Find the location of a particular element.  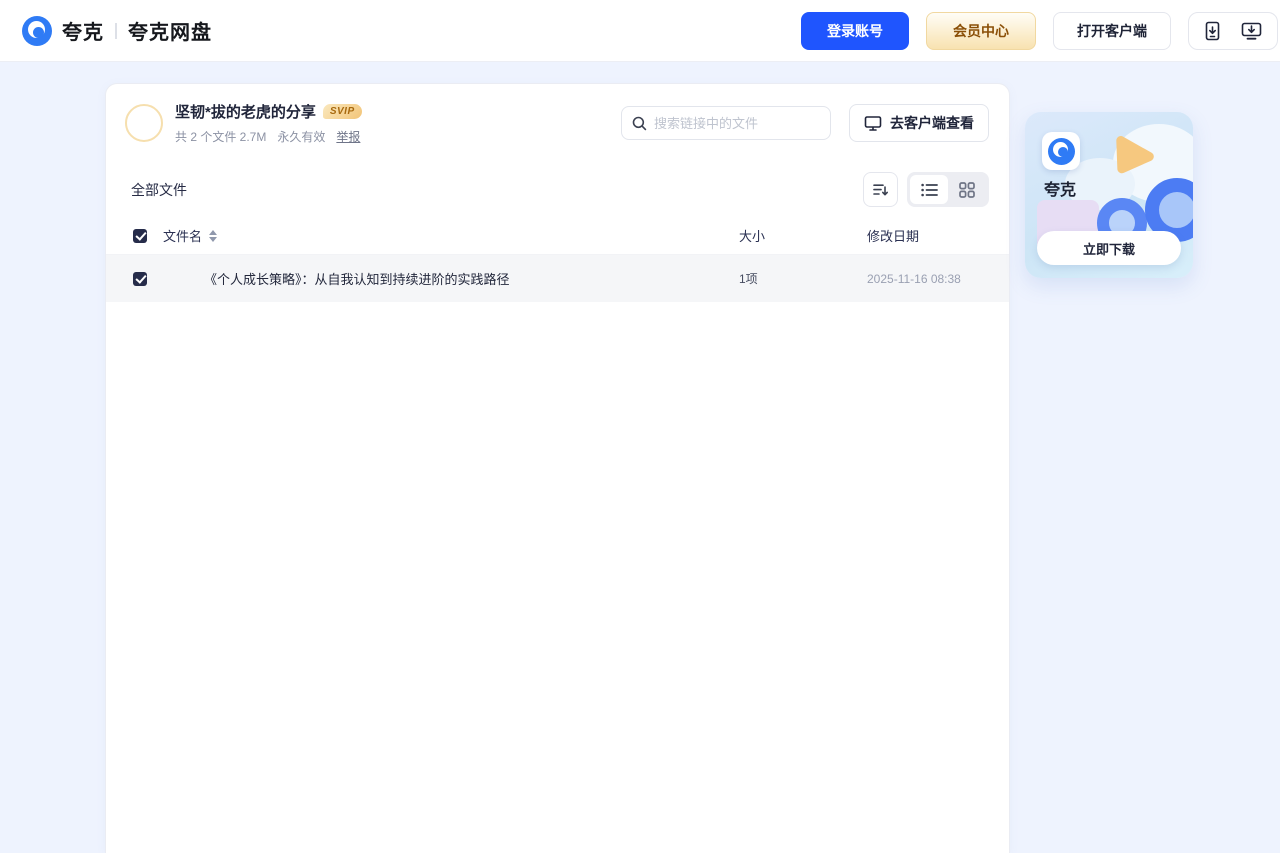

row-checkbox is located at coordinates (140, 278).